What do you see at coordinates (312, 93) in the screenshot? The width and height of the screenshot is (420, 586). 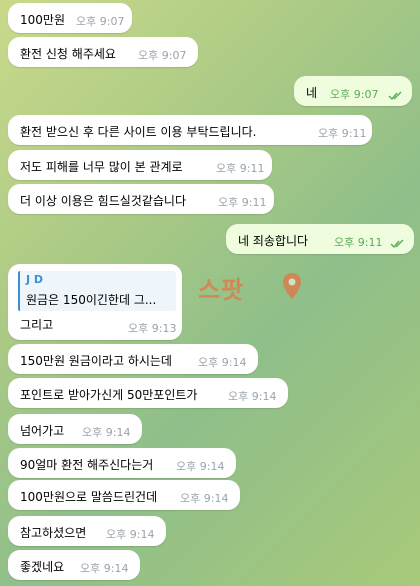 I see `message-text: 네` at bounding box center [312, 93].